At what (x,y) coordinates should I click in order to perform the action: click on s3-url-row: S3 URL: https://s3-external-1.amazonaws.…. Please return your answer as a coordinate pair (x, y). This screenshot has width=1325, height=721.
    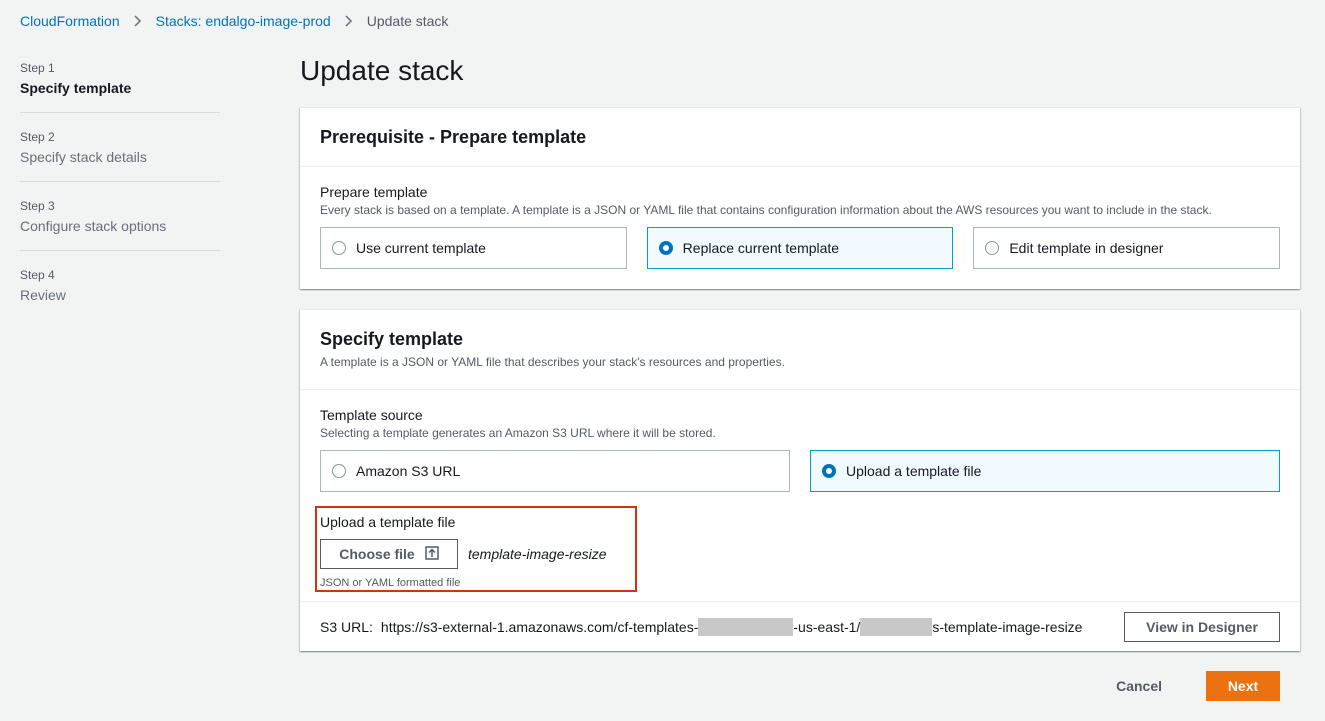
    Looking at the image, I should click on (800, 626).